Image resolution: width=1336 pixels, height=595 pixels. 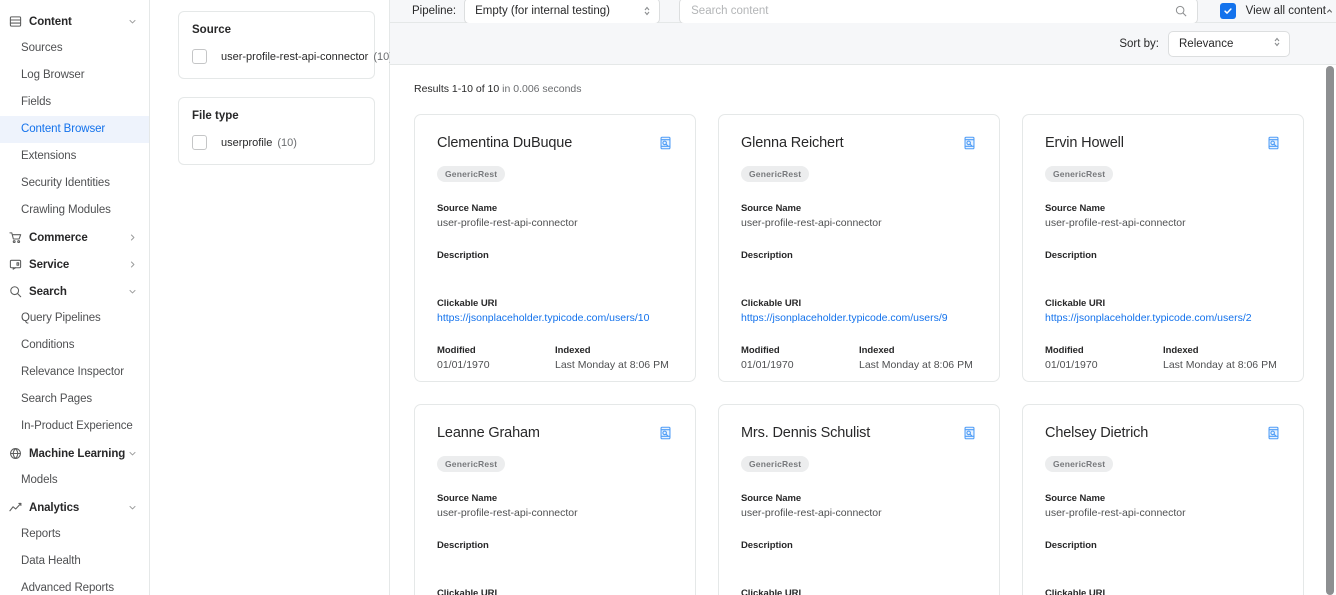 What do you see at coordinates (74, 399) in the screenshot?
I see `sidebar-item-search-pages: Search Pages` at bounding box center [74, 399].